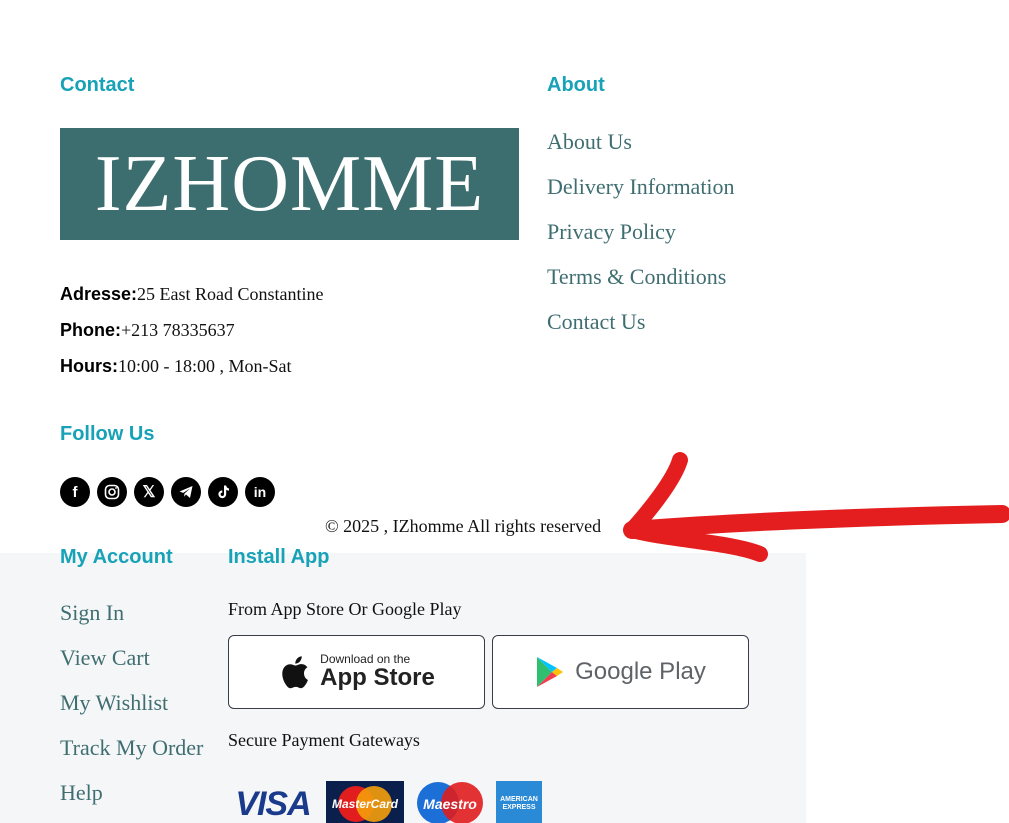  What do you see at coordinates (223, 492) in the screenshot?
I see `tiktok-icon` at bounding box center [223, 492].